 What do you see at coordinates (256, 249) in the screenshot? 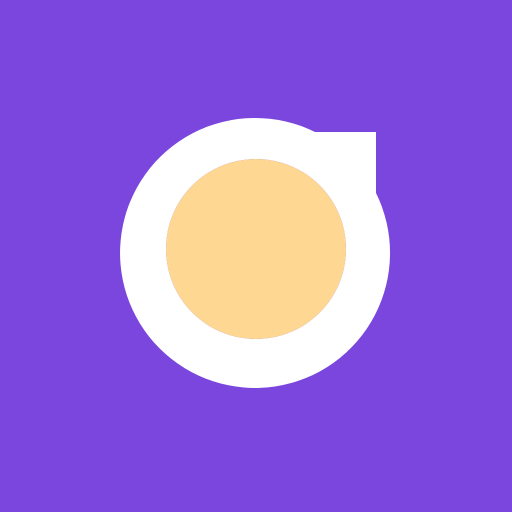
I see `logo-core-circle` at bounding box center [256, 249].